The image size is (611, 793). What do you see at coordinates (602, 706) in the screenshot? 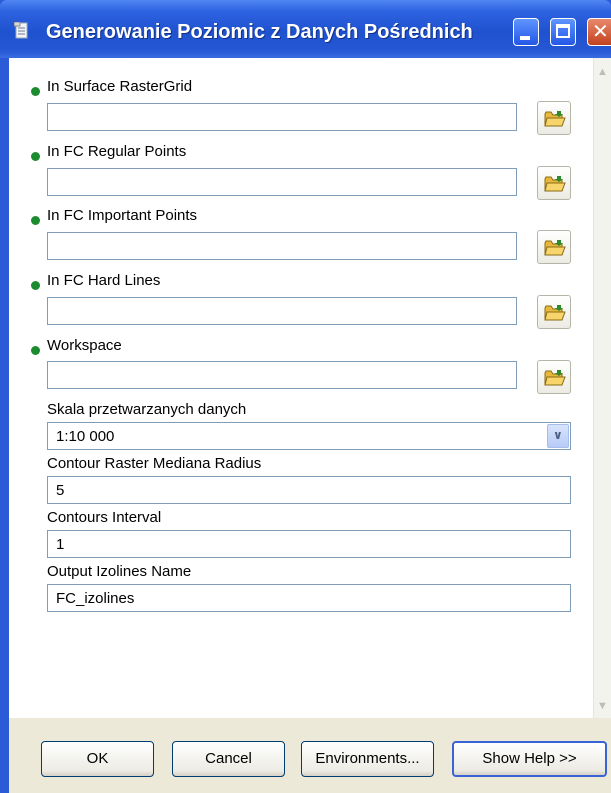
I see `scroll-down-icon: ▼` at bounding box center [602, 706].